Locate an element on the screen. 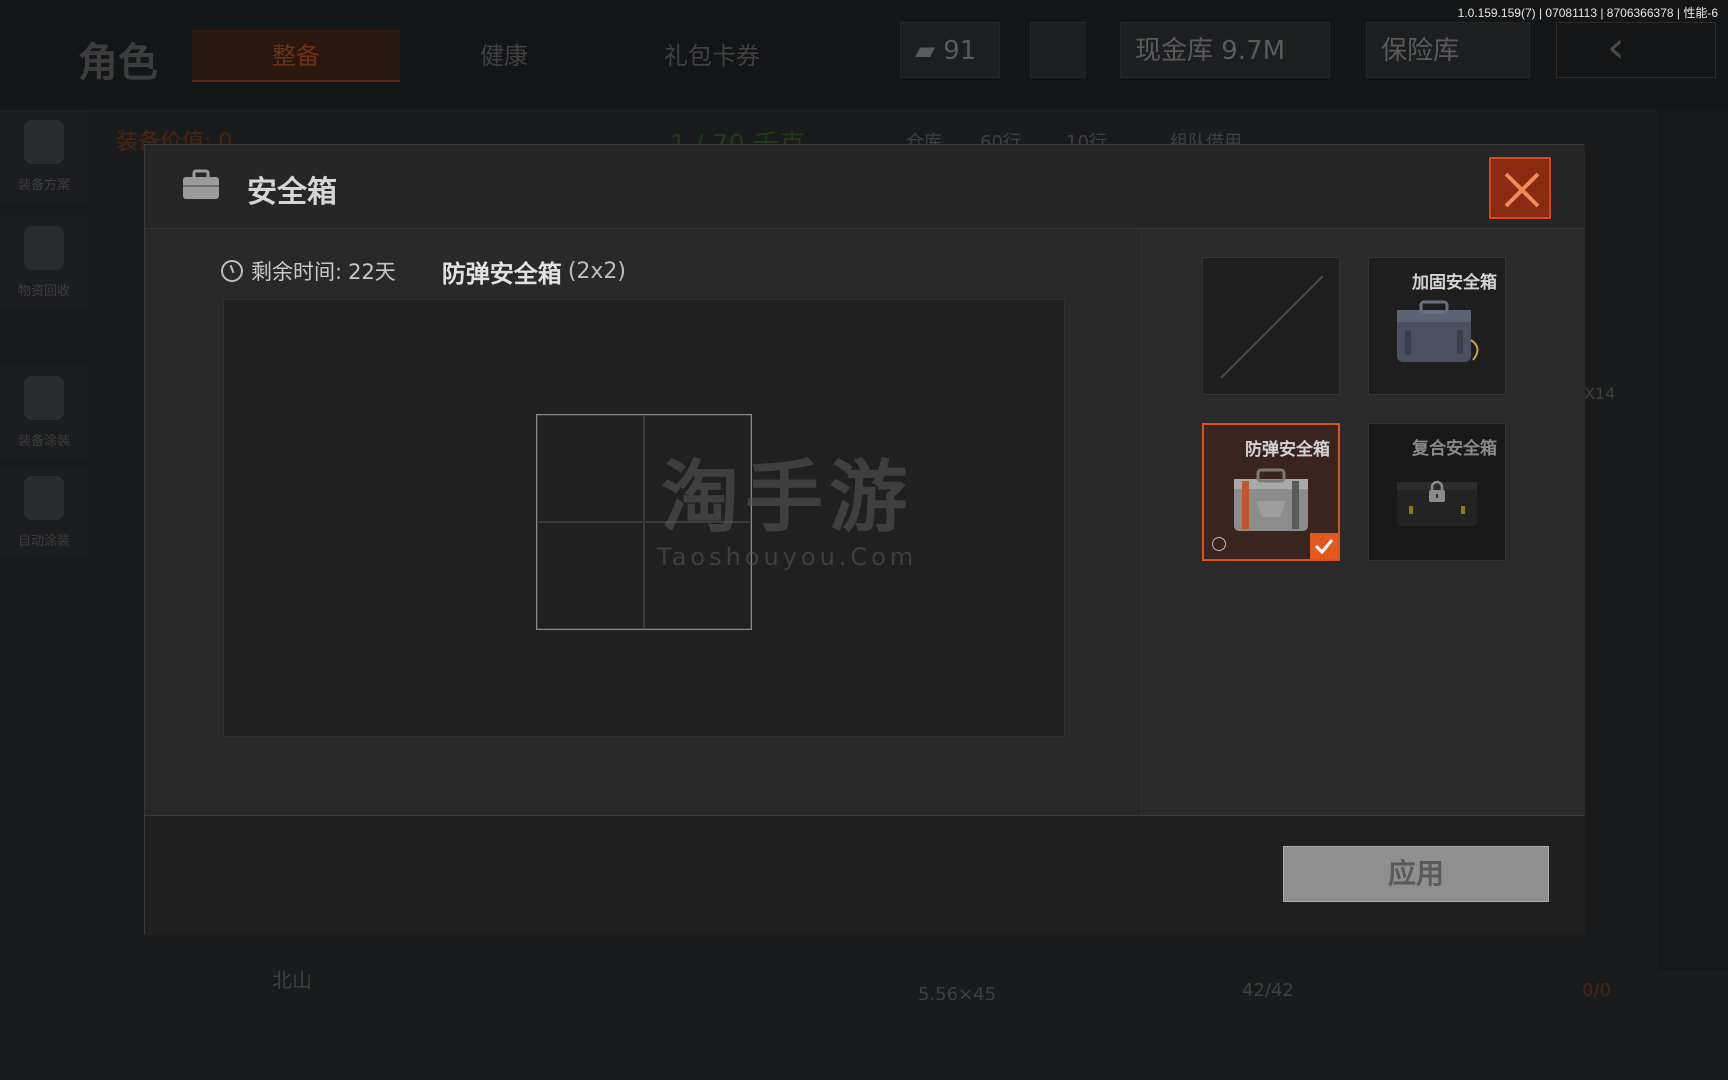 The height and width of the screenshot is (1080, 1728). briefcase-icon is located at coordinates (201, 184).